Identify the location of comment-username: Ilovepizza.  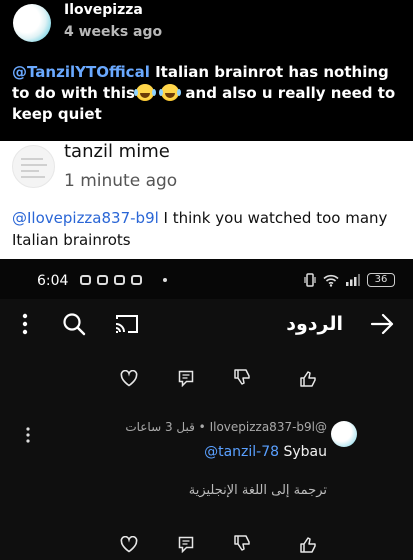
(103, 10).